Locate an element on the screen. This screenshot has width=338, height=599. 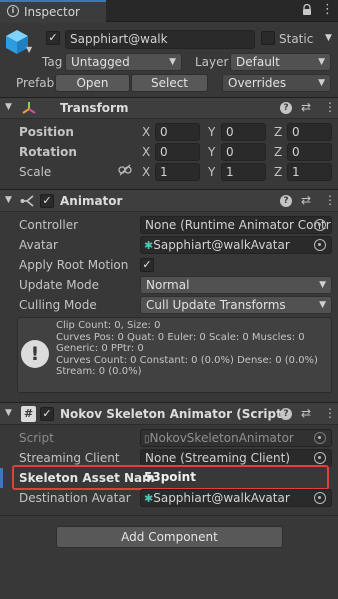
layer-dropdown: Default ▼ is located at coordinates (280, 62).